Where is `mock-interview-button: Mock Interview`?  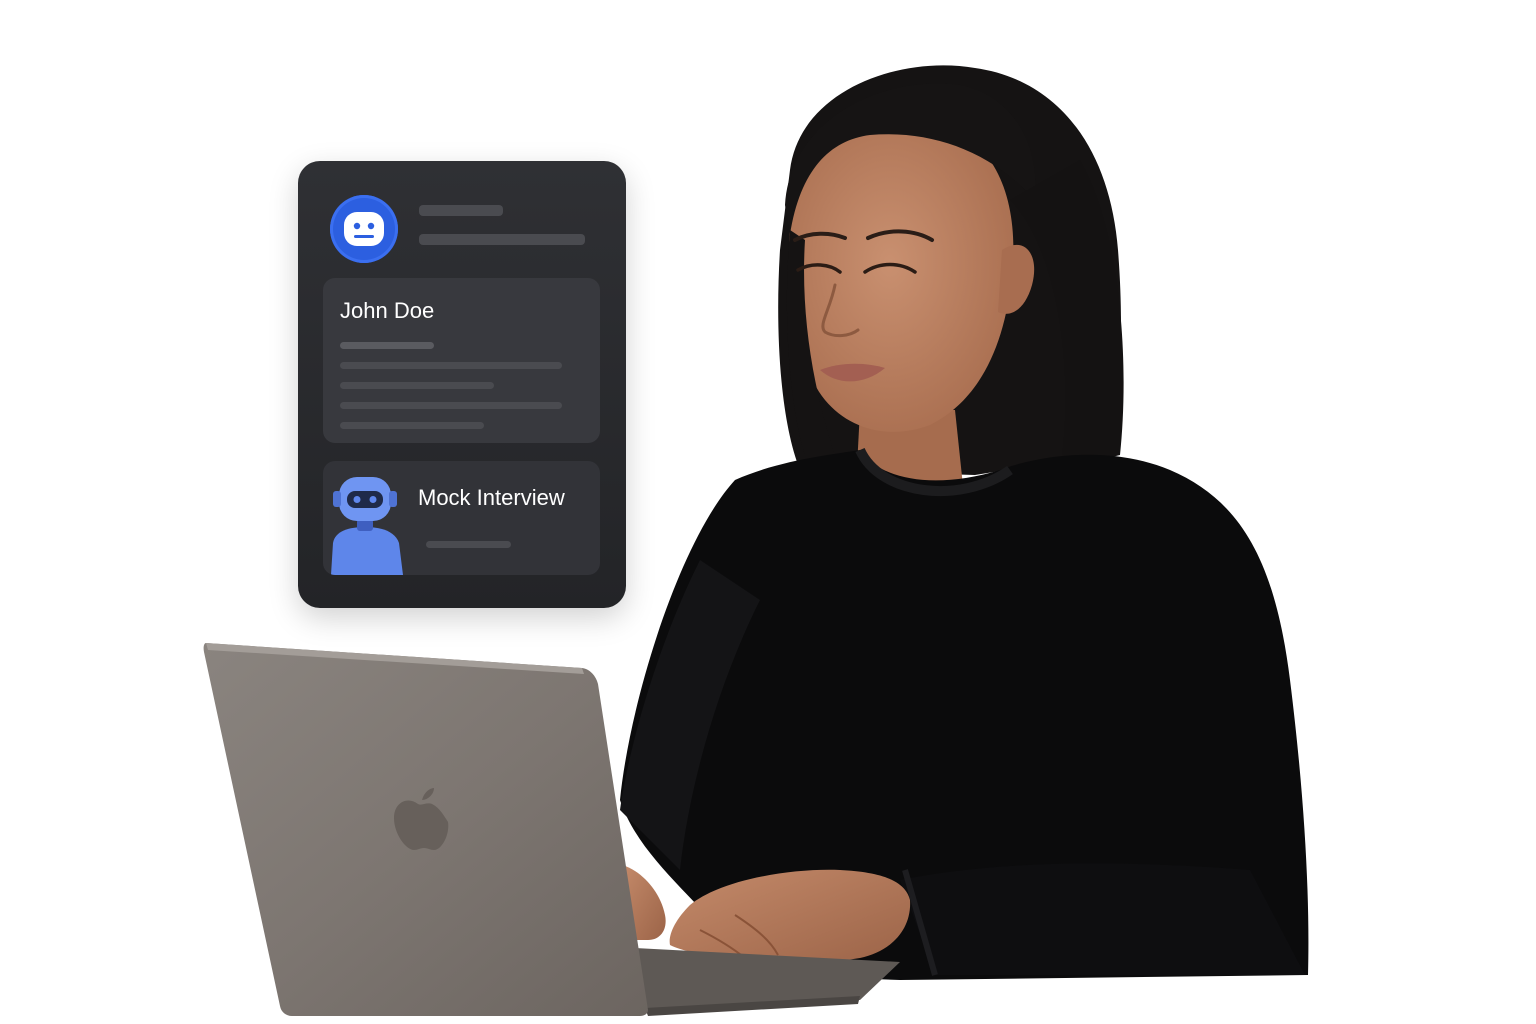 mock-interview-button: Mock Interview is located at coordinates (461, 518).